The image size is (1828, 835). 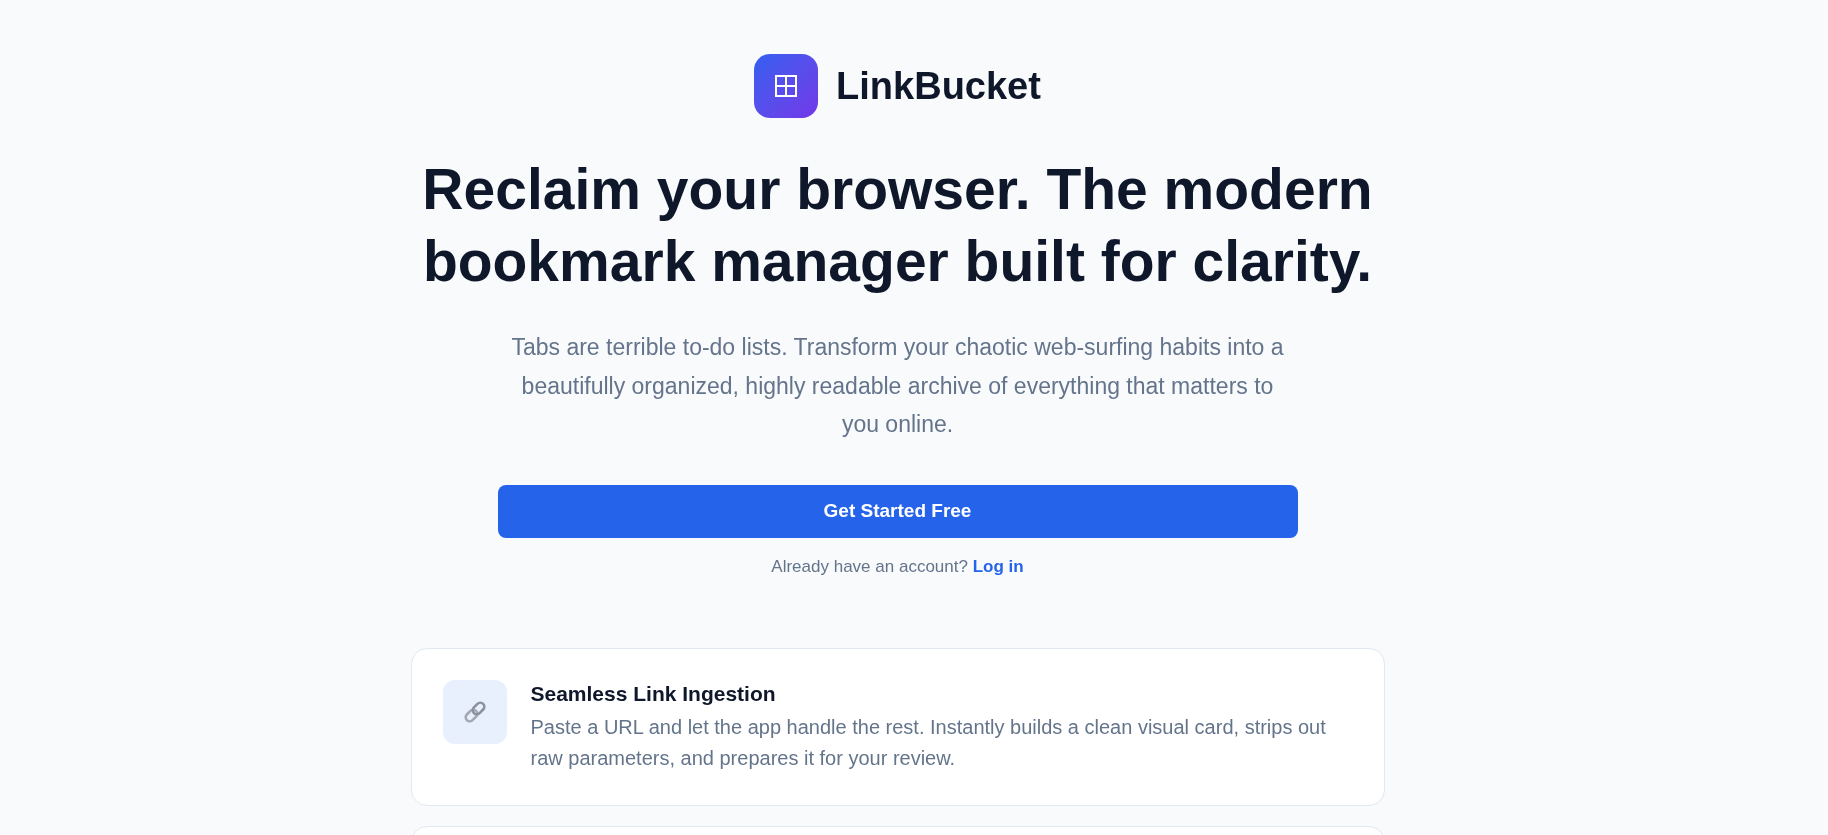 What do you see at coordinates (928, 742) in the screenshot?
I see `feature-description: Paste a URL and let the app handle the rest. Instantly builds a clean visual card, strips out raw parameters, and prepares it for your review.` at bounding box center [928, 742].